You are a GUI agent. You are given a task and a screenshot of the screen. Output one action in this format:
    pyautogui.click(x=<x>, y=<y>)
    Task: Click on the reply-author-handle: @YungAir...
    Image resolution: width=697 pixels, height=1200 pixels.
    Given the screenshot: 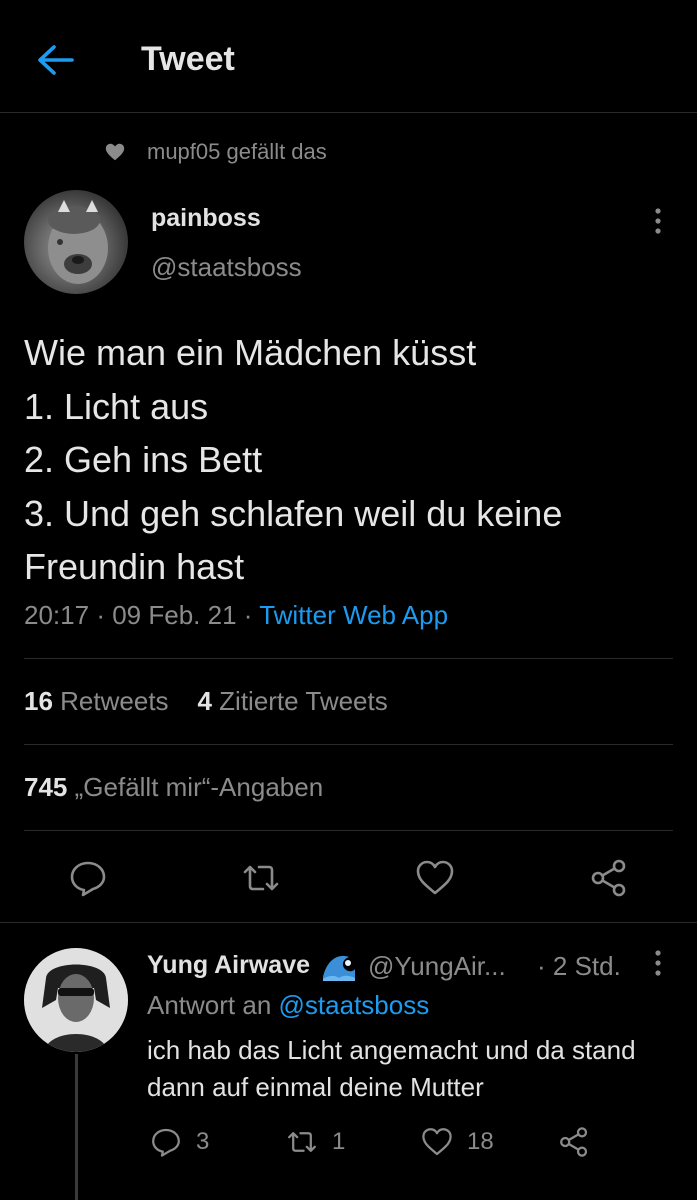 What is the action you would take?
    pyautogui.click(x=437, y=966)
    